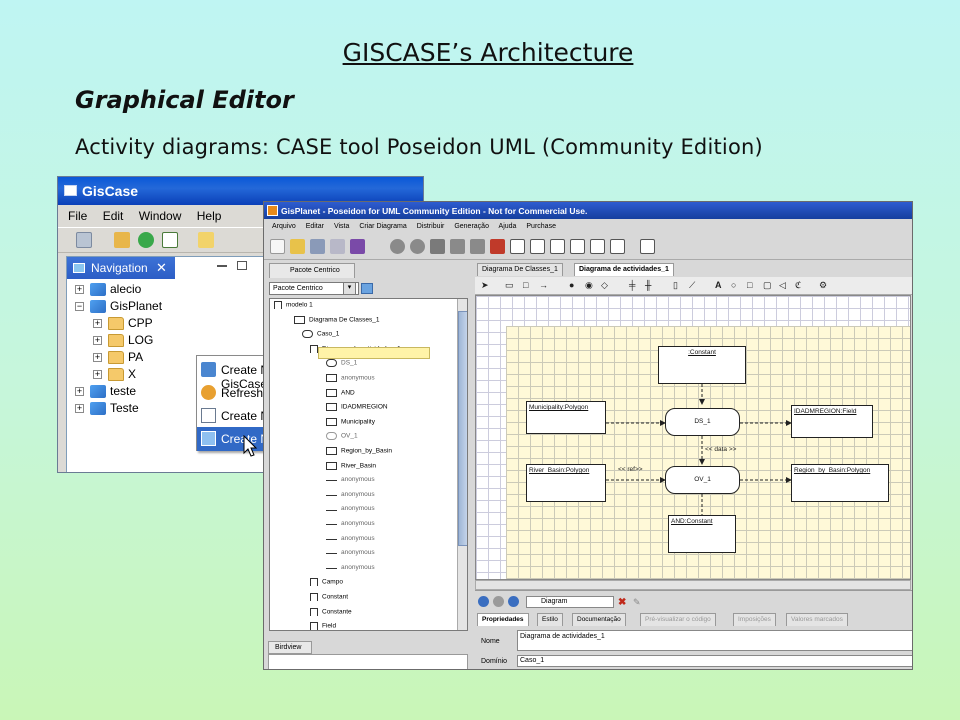 The height and width of the screenshot is (720, 960). I want to click on tab-pre-visualizar: Pré-visualizar o código, so click(678, 619).